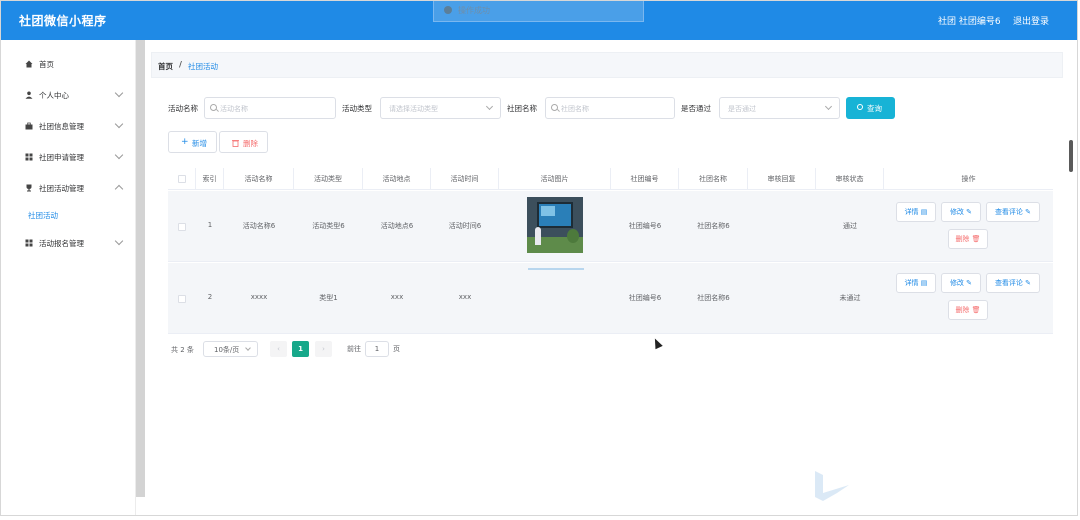 This screenshot has width=1080, height=520. I want to click on success-icon, so click(448, 10).